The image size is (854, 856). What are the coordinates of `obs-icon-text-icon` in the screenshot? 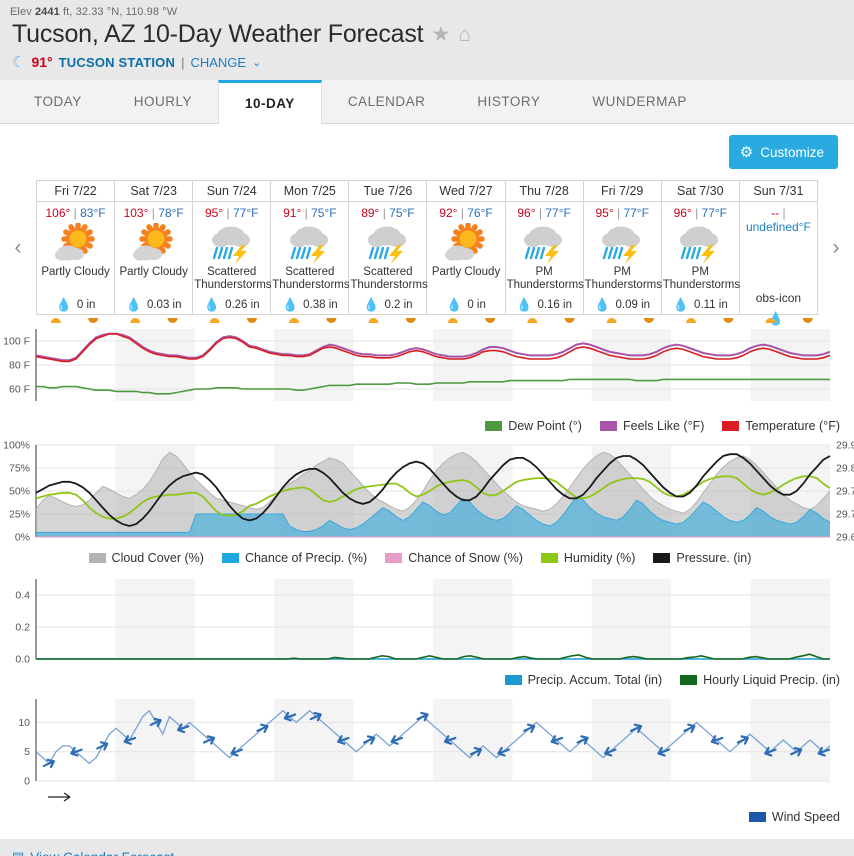 It's located at (778, 257).